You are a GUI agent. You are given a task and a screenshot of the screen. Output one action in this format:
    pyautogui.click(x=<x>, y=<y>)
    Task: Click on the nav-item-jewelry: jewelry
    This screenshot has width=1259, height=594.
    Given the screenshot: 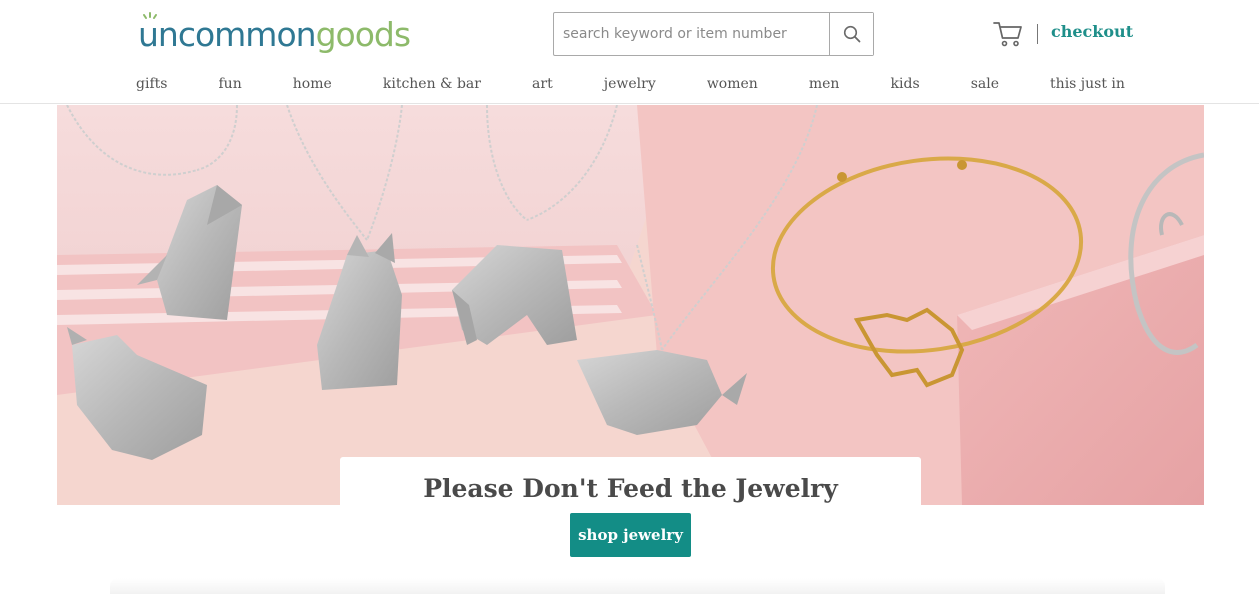 What is the action you would take?
    pyautogui.click(x=630, y=86)
    